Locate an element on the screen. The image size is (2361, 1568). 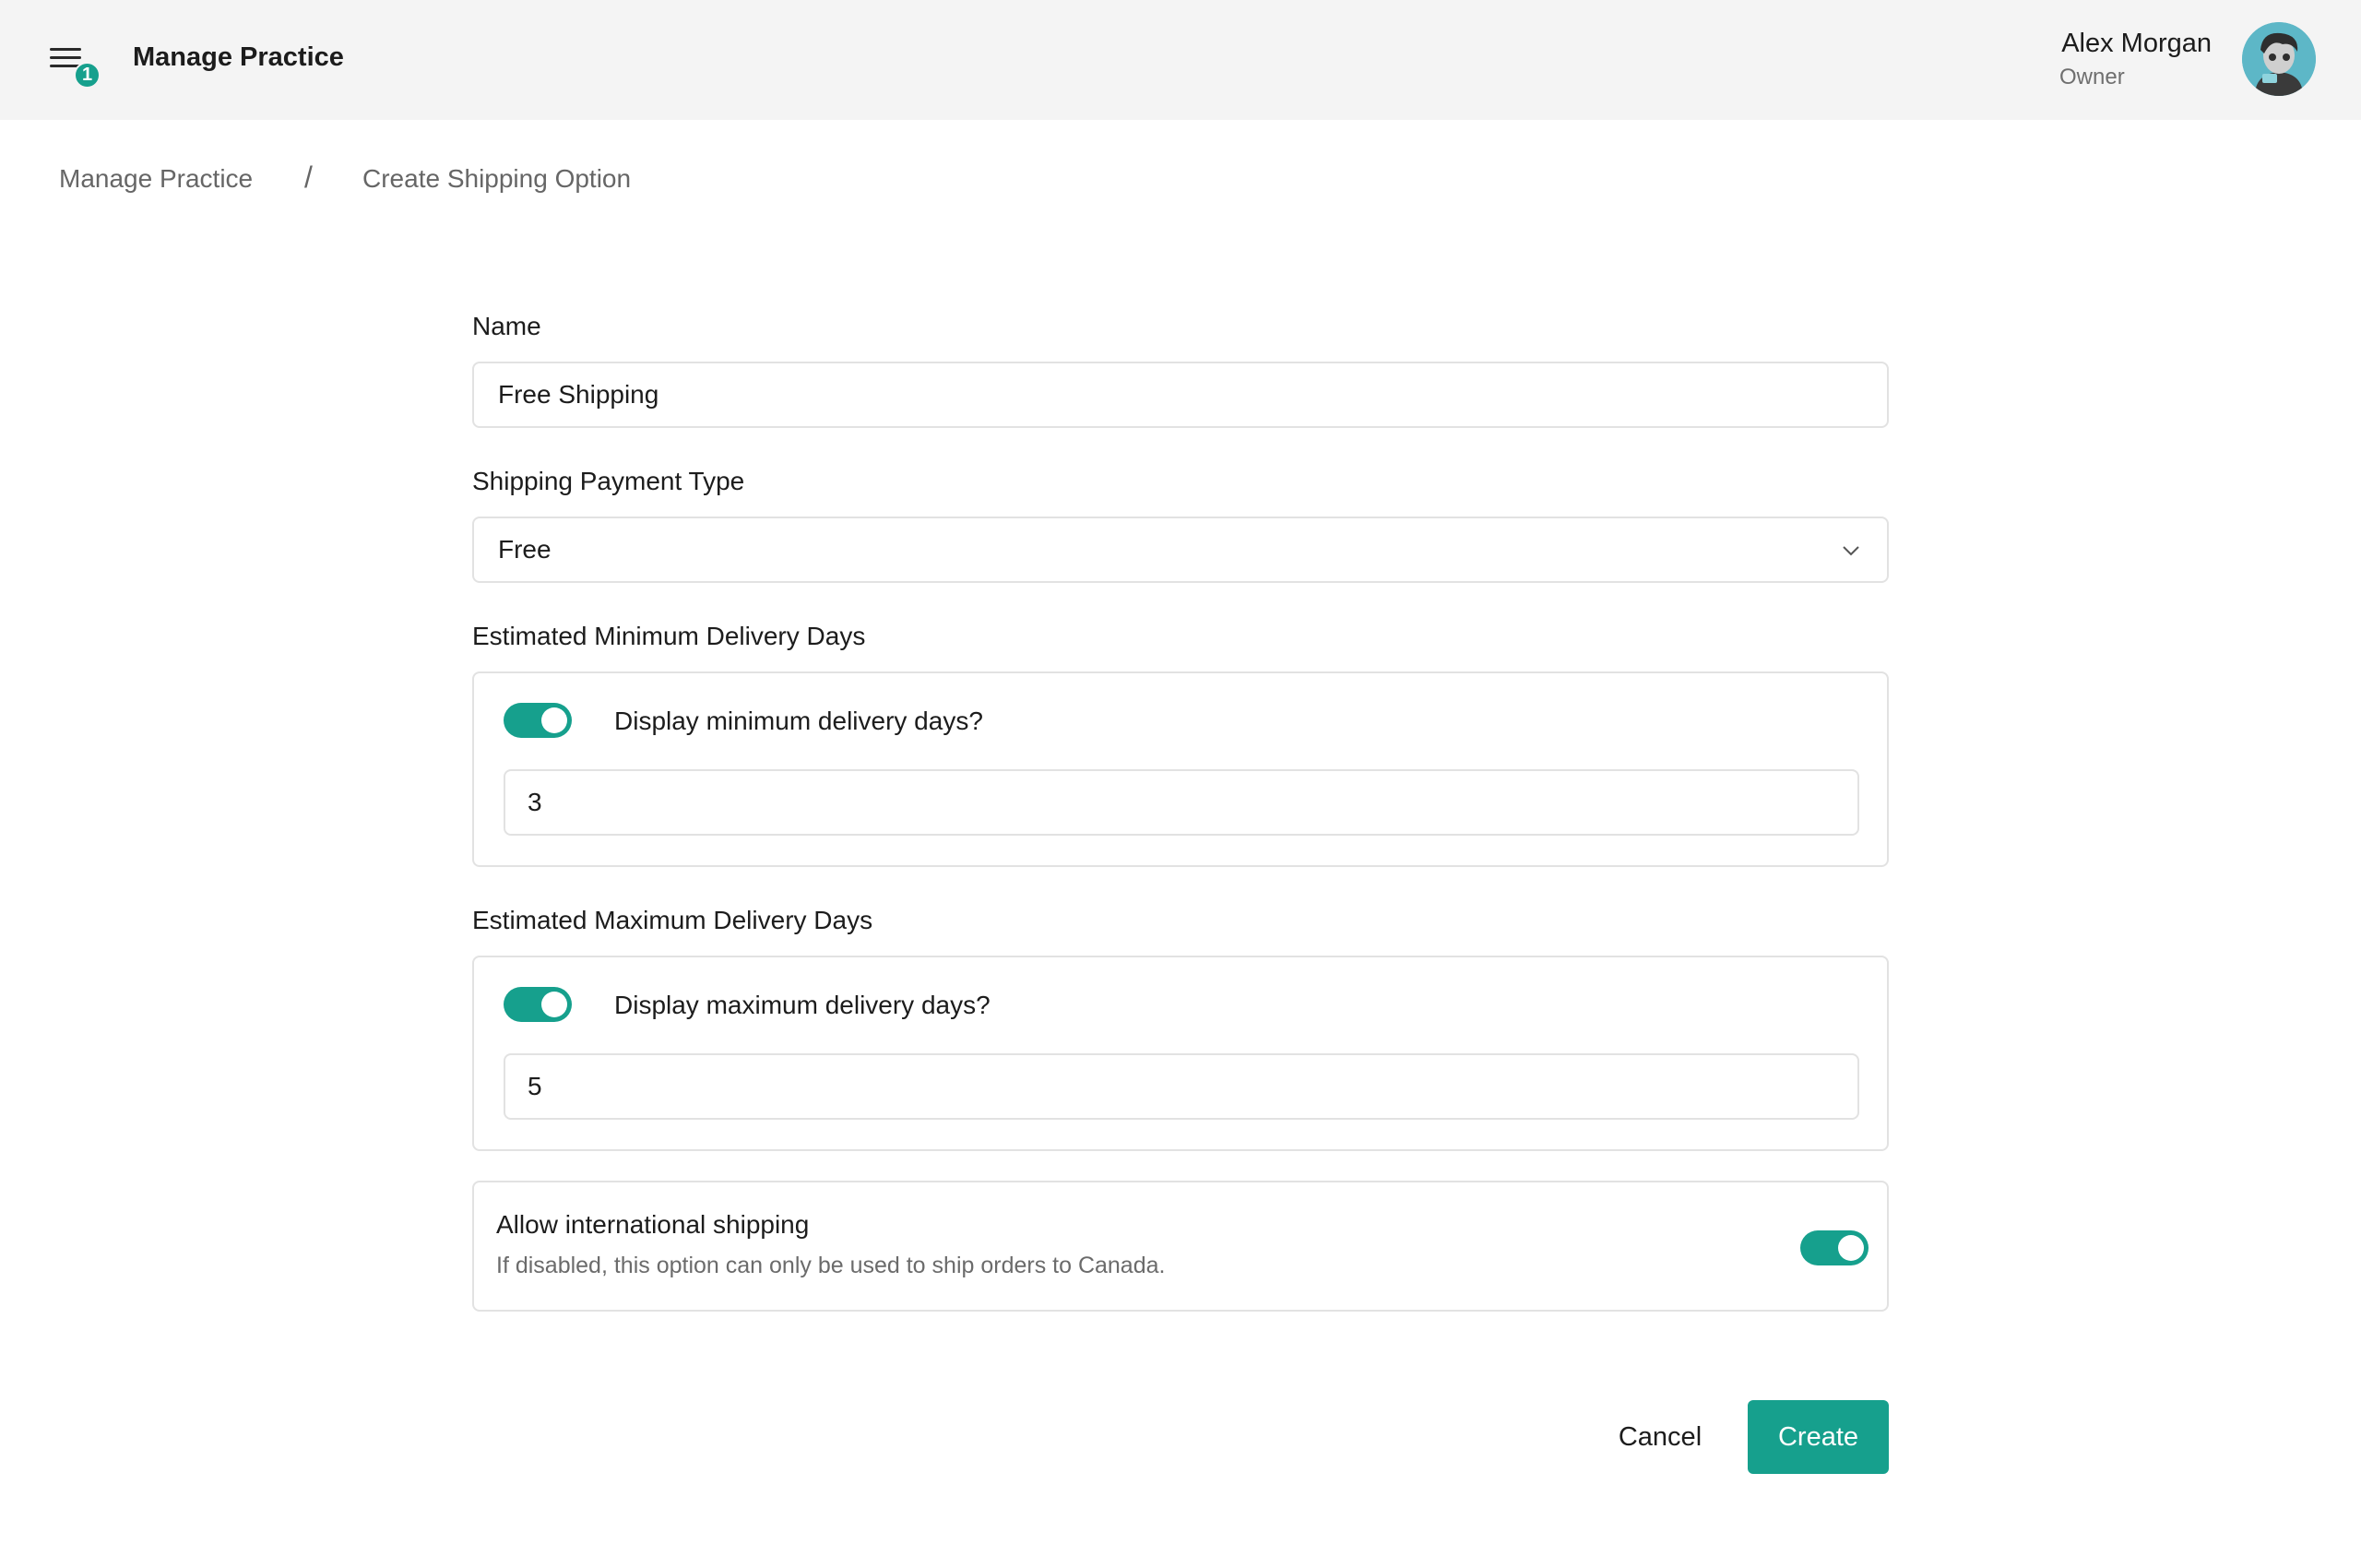
max-days-label: Estimated Maximum Delivery Days is located at coordinates (672, 920).